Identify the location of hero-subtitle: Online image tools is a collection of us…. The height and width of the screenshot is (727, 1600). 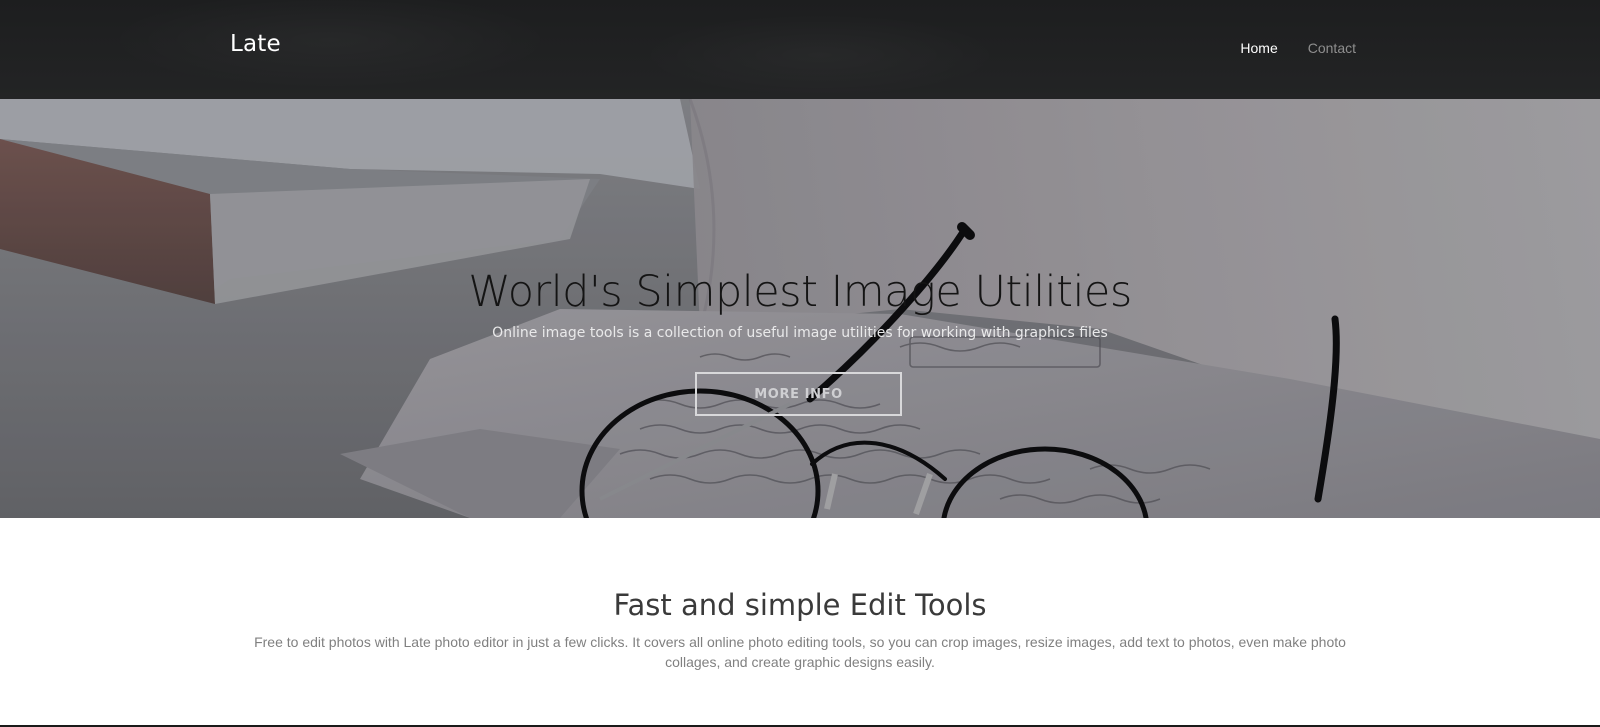
(800, 333).